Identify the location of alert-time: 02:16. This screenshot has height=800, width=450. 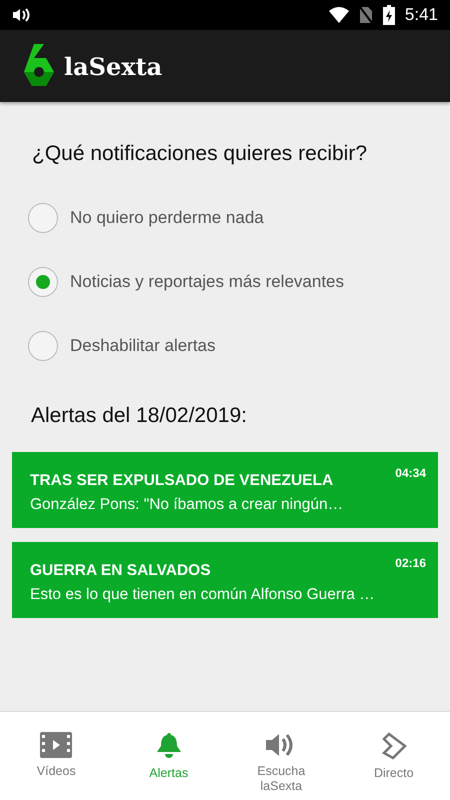
(410, 564).